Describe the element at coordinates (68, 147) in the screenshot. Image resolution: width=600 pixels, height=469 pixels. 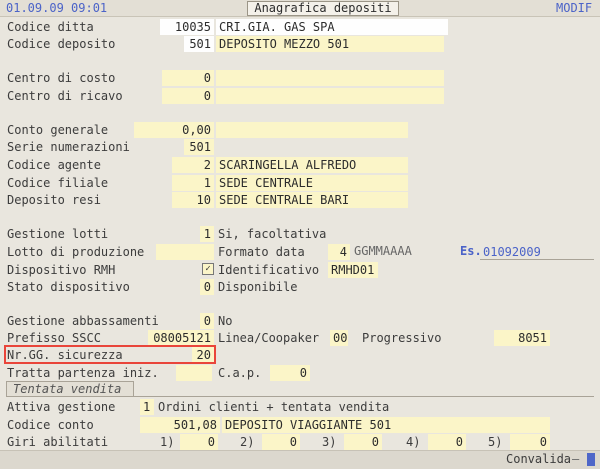
I see `serie-numerazioni-label: Serie numerazioni` at that location.